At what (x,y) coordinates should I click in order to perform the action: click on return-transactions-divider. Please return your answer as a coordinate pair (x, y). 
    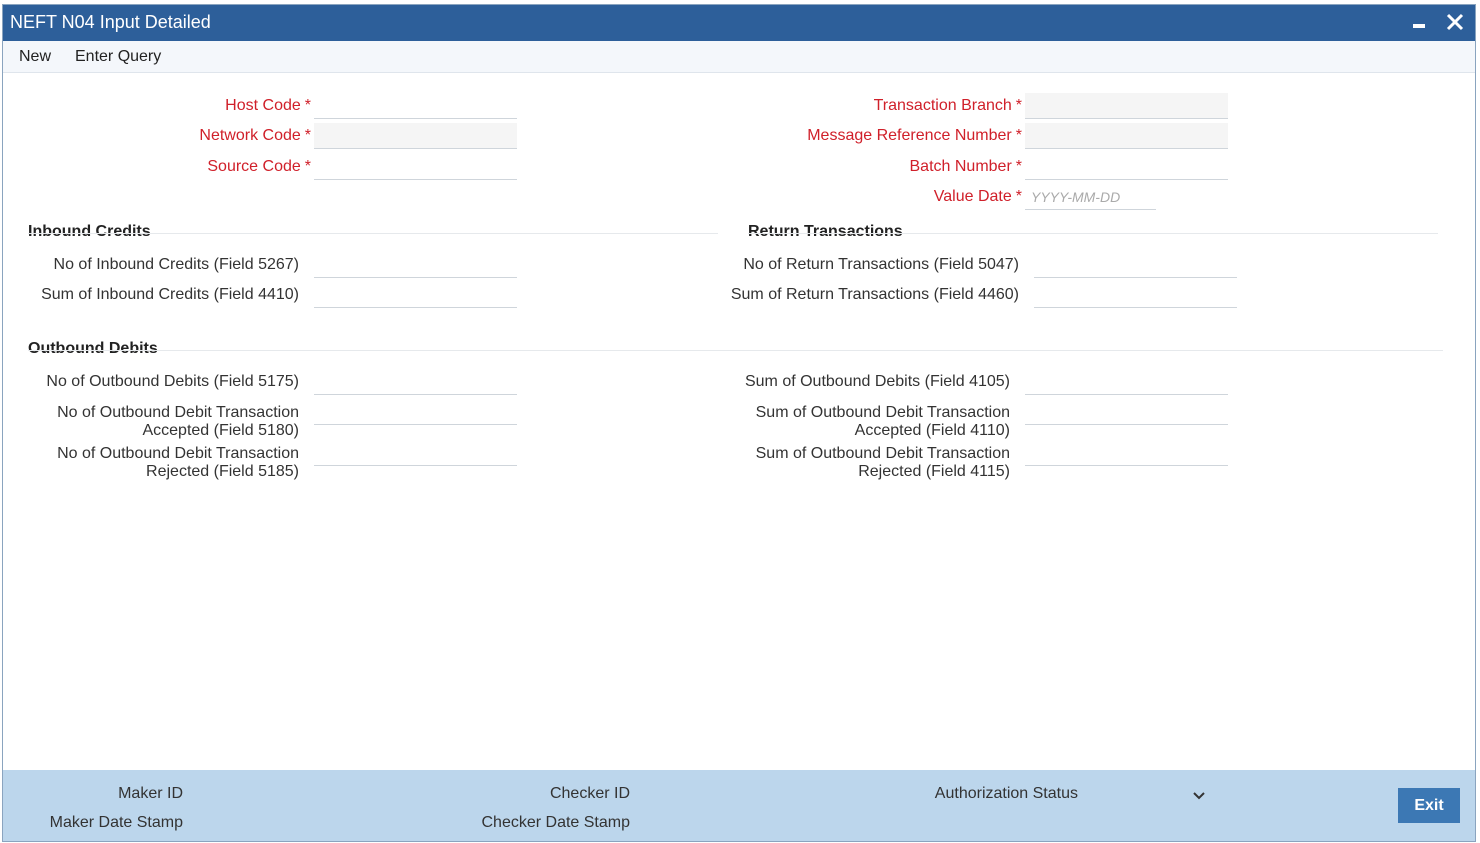
    Looking at the image, I should click on (1093, 233).